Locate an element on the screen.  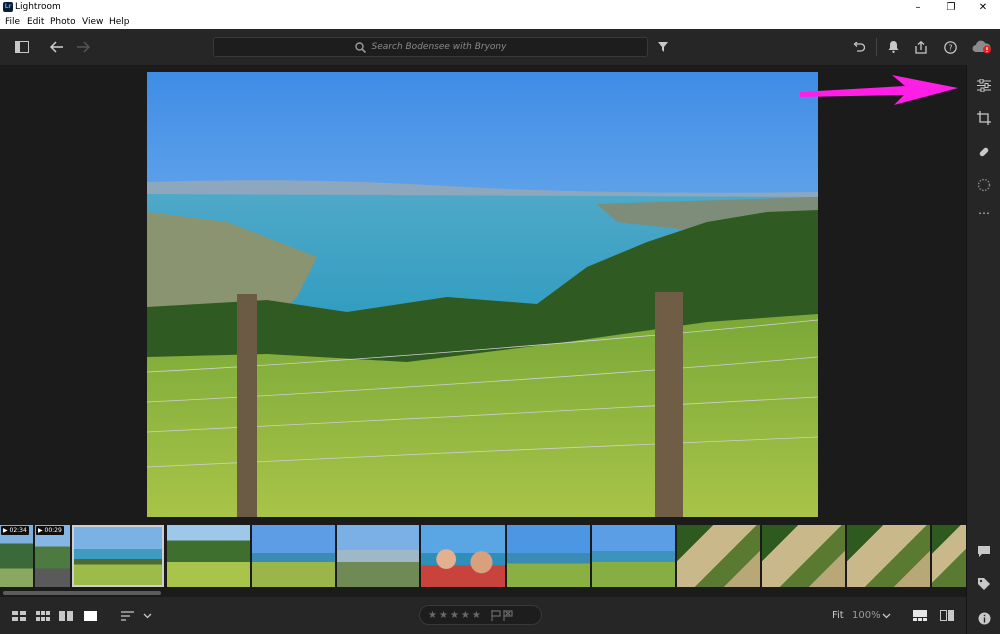
keyword-tag-icon is located at coordinates (983, 584).